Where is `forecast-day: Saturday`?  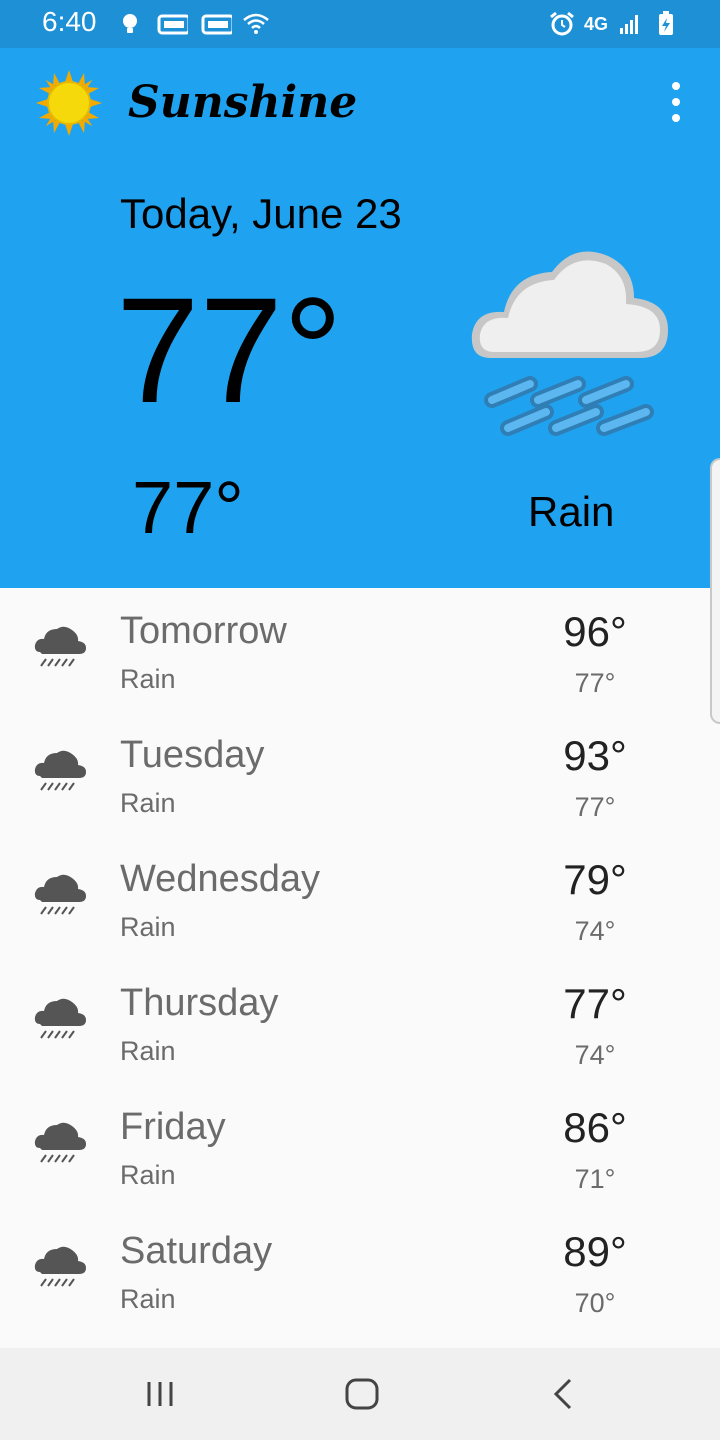 forecast-day: Saturday is located at coordinates (196, 1251).